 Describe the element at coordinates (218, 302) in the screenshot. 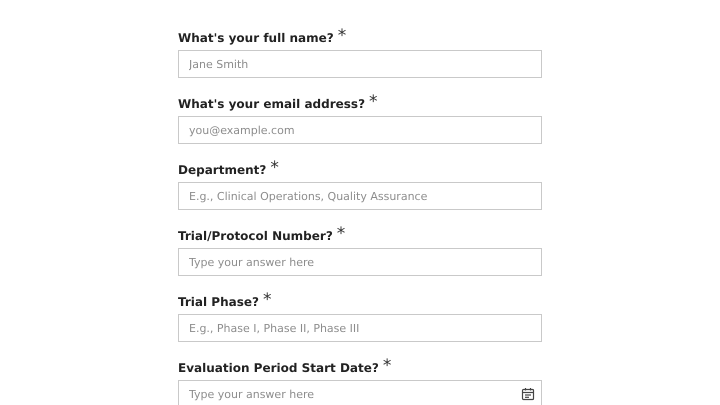

I see `field-label: Trial Phase?` at that location.